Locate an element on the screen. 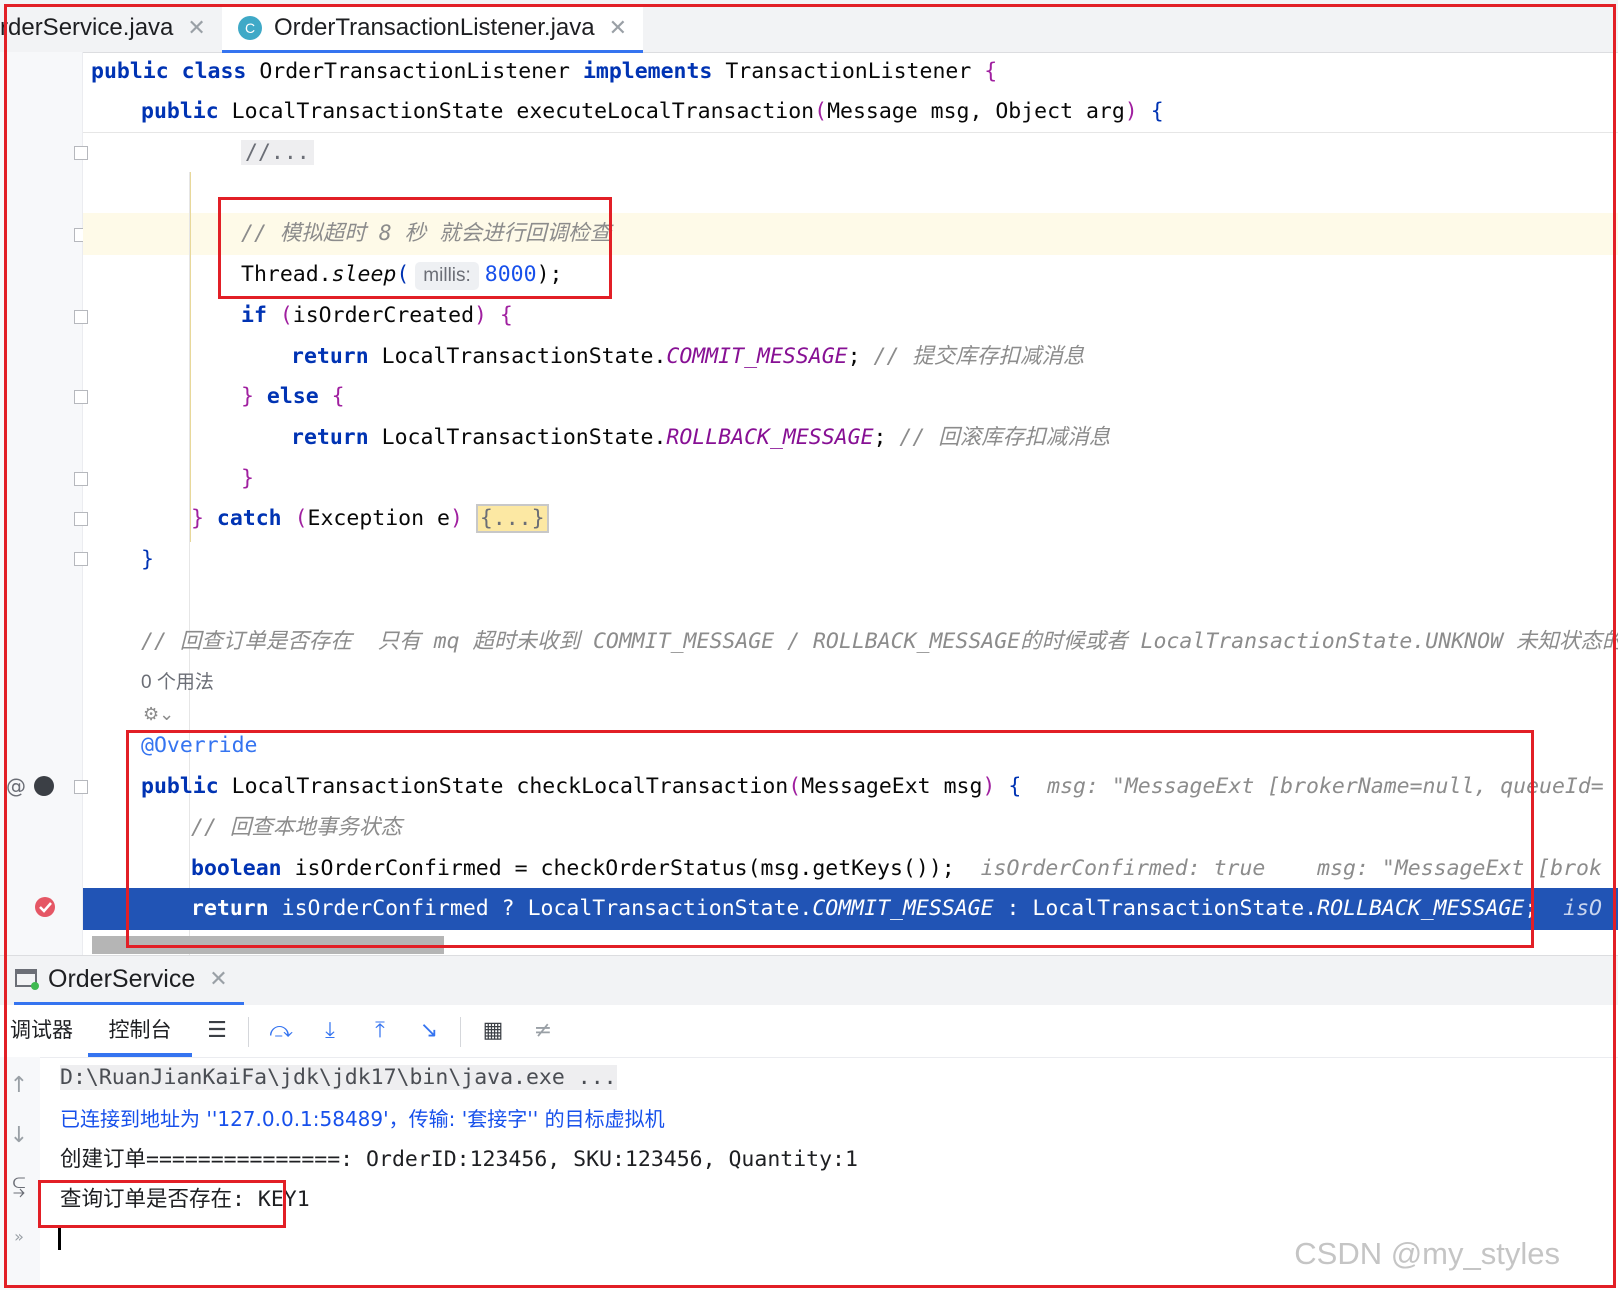 Image resolution: width=1618 pixels, height=1290 pixels. watermark: CSDN @my_styles is located at coordinates (1427, 1253).